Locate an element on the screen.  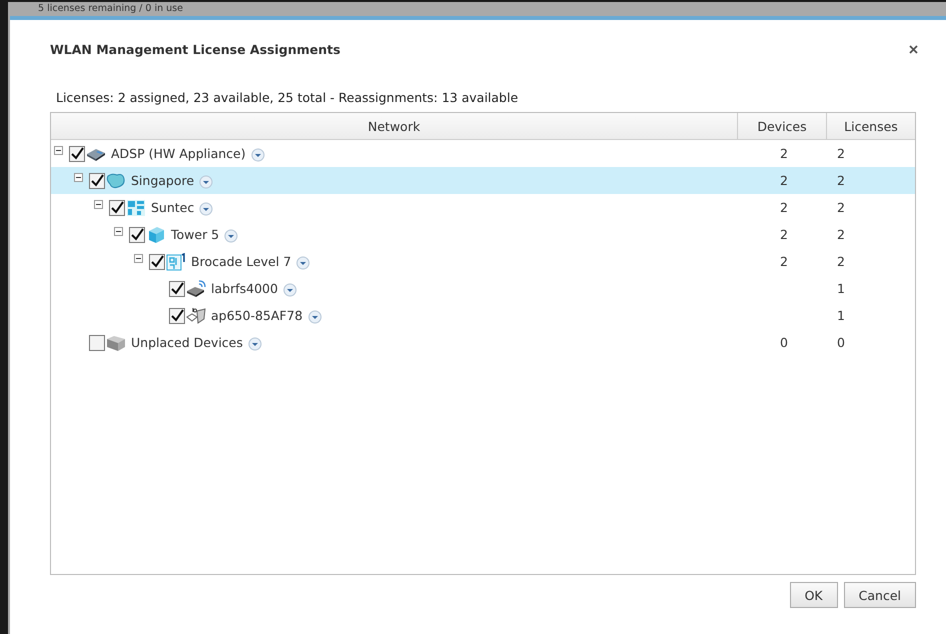
map-region-icon is located at coordinates (116, 181).